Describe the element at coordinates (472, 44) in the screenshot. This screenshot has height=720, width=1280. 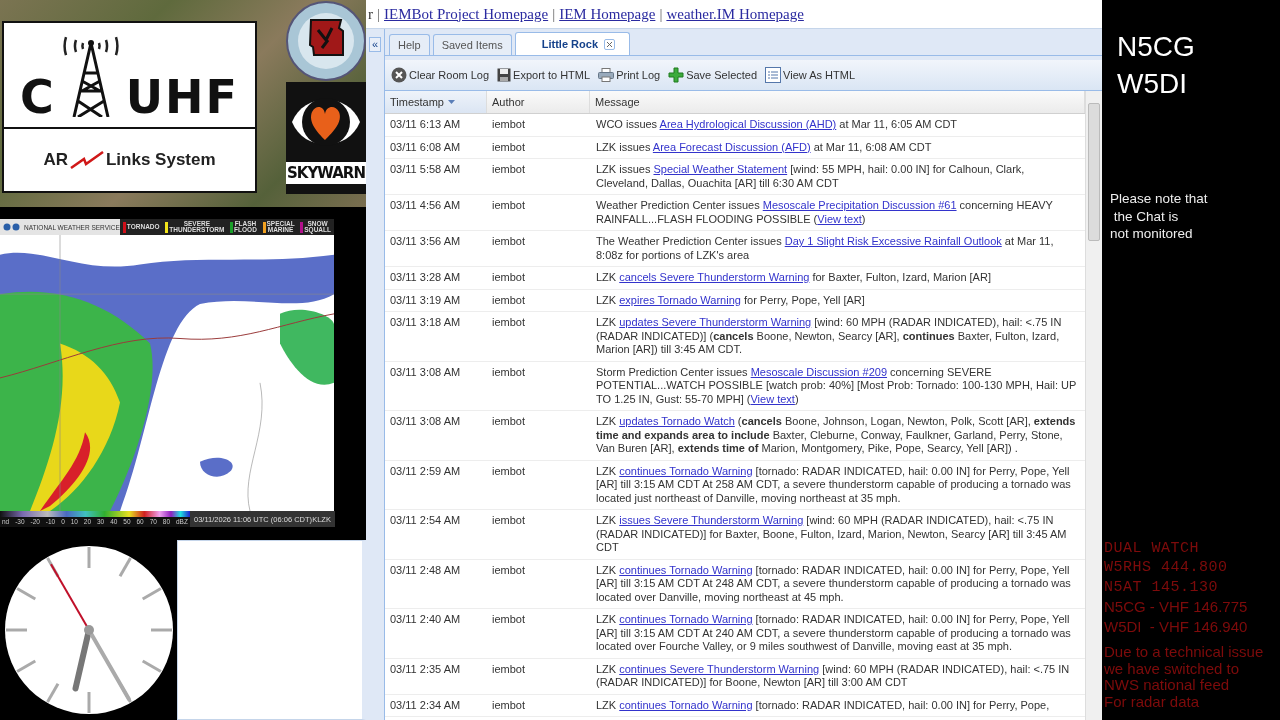
I see `tab: Saved Items` at that location.